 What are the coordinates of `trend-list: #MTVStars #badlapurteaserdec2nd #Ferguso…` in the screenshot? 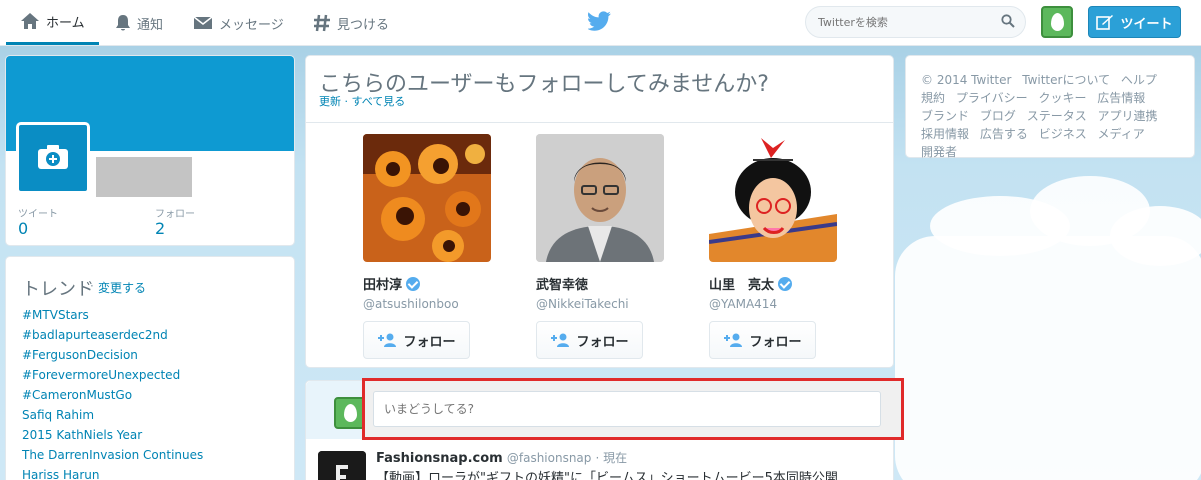 It's located at (112, 392).